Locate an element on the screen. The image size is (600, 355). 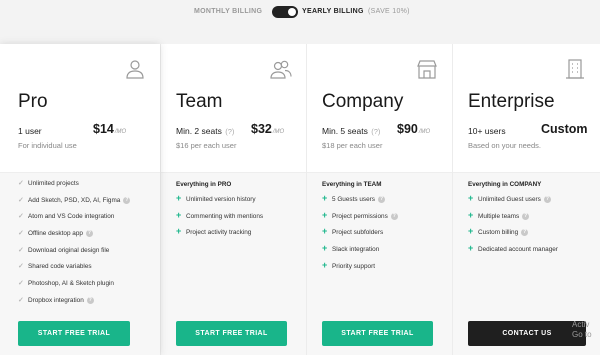
plan-name: Pro is located at coordinates (33, 101).